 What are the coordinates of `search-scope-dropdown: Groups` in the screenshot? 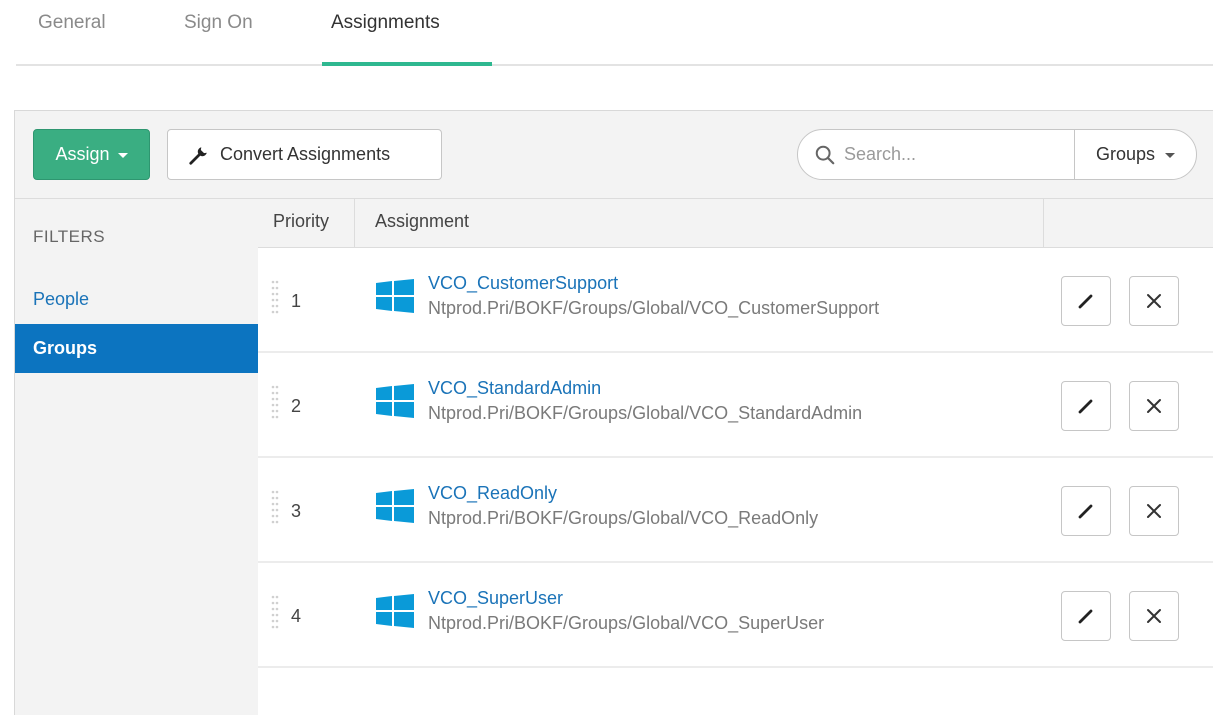 It's located at (1135, 154).